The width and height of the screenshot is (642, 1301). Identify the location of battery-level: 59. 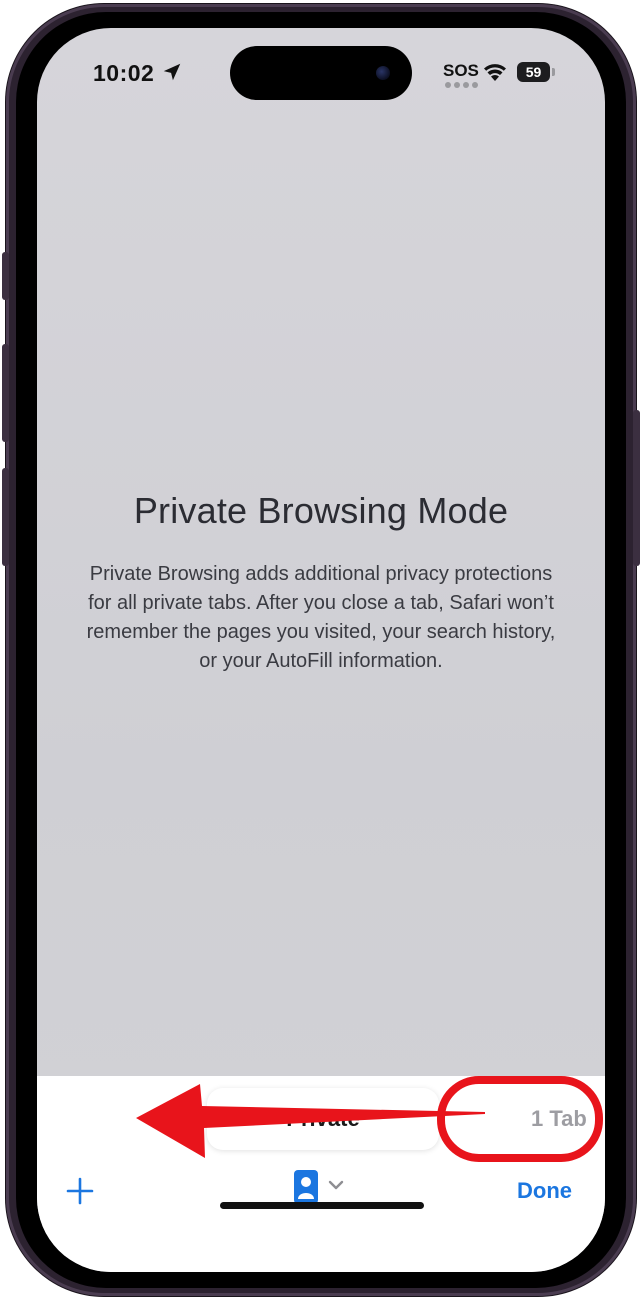
(533, 72).